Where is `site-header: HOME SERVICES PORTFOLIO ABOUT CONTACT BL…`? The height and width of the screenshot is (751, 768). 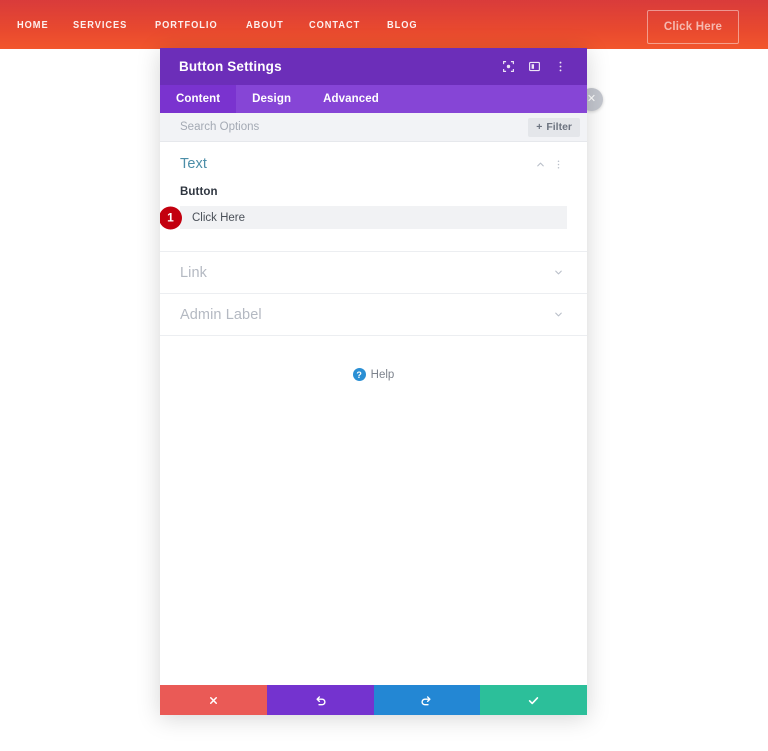
site-header: HOME SERVICES PORTFOLIO ABOUT CONTACT BL… is located at coordinates (384, 24).